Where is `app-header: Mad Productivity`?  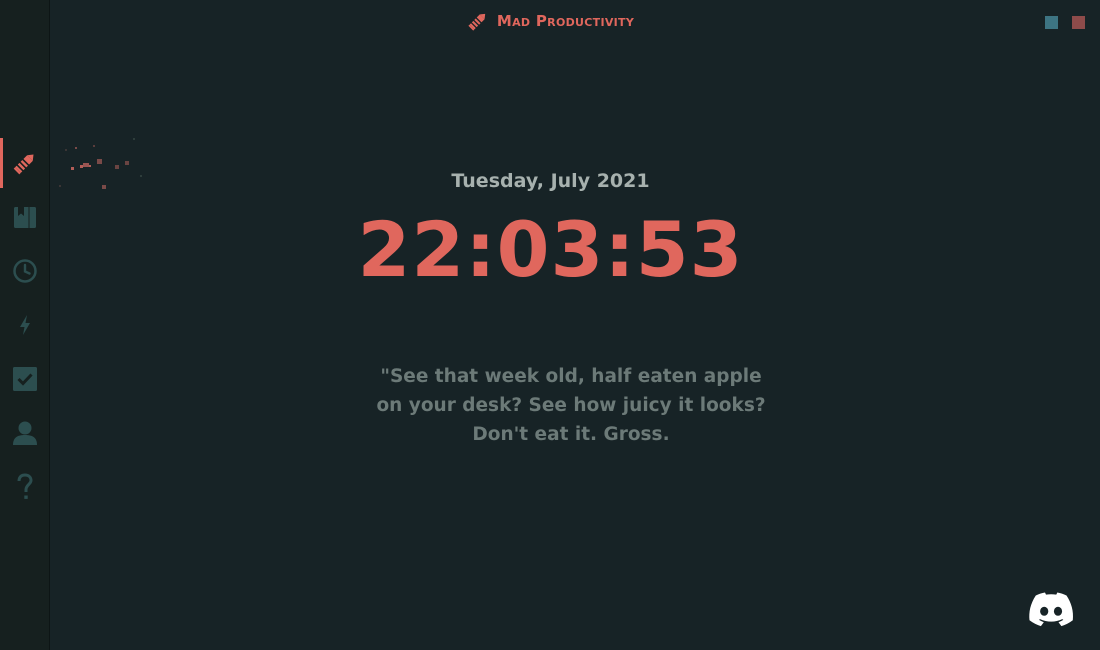
app-header: Mad Productivity is located at coordinates (574, 21).